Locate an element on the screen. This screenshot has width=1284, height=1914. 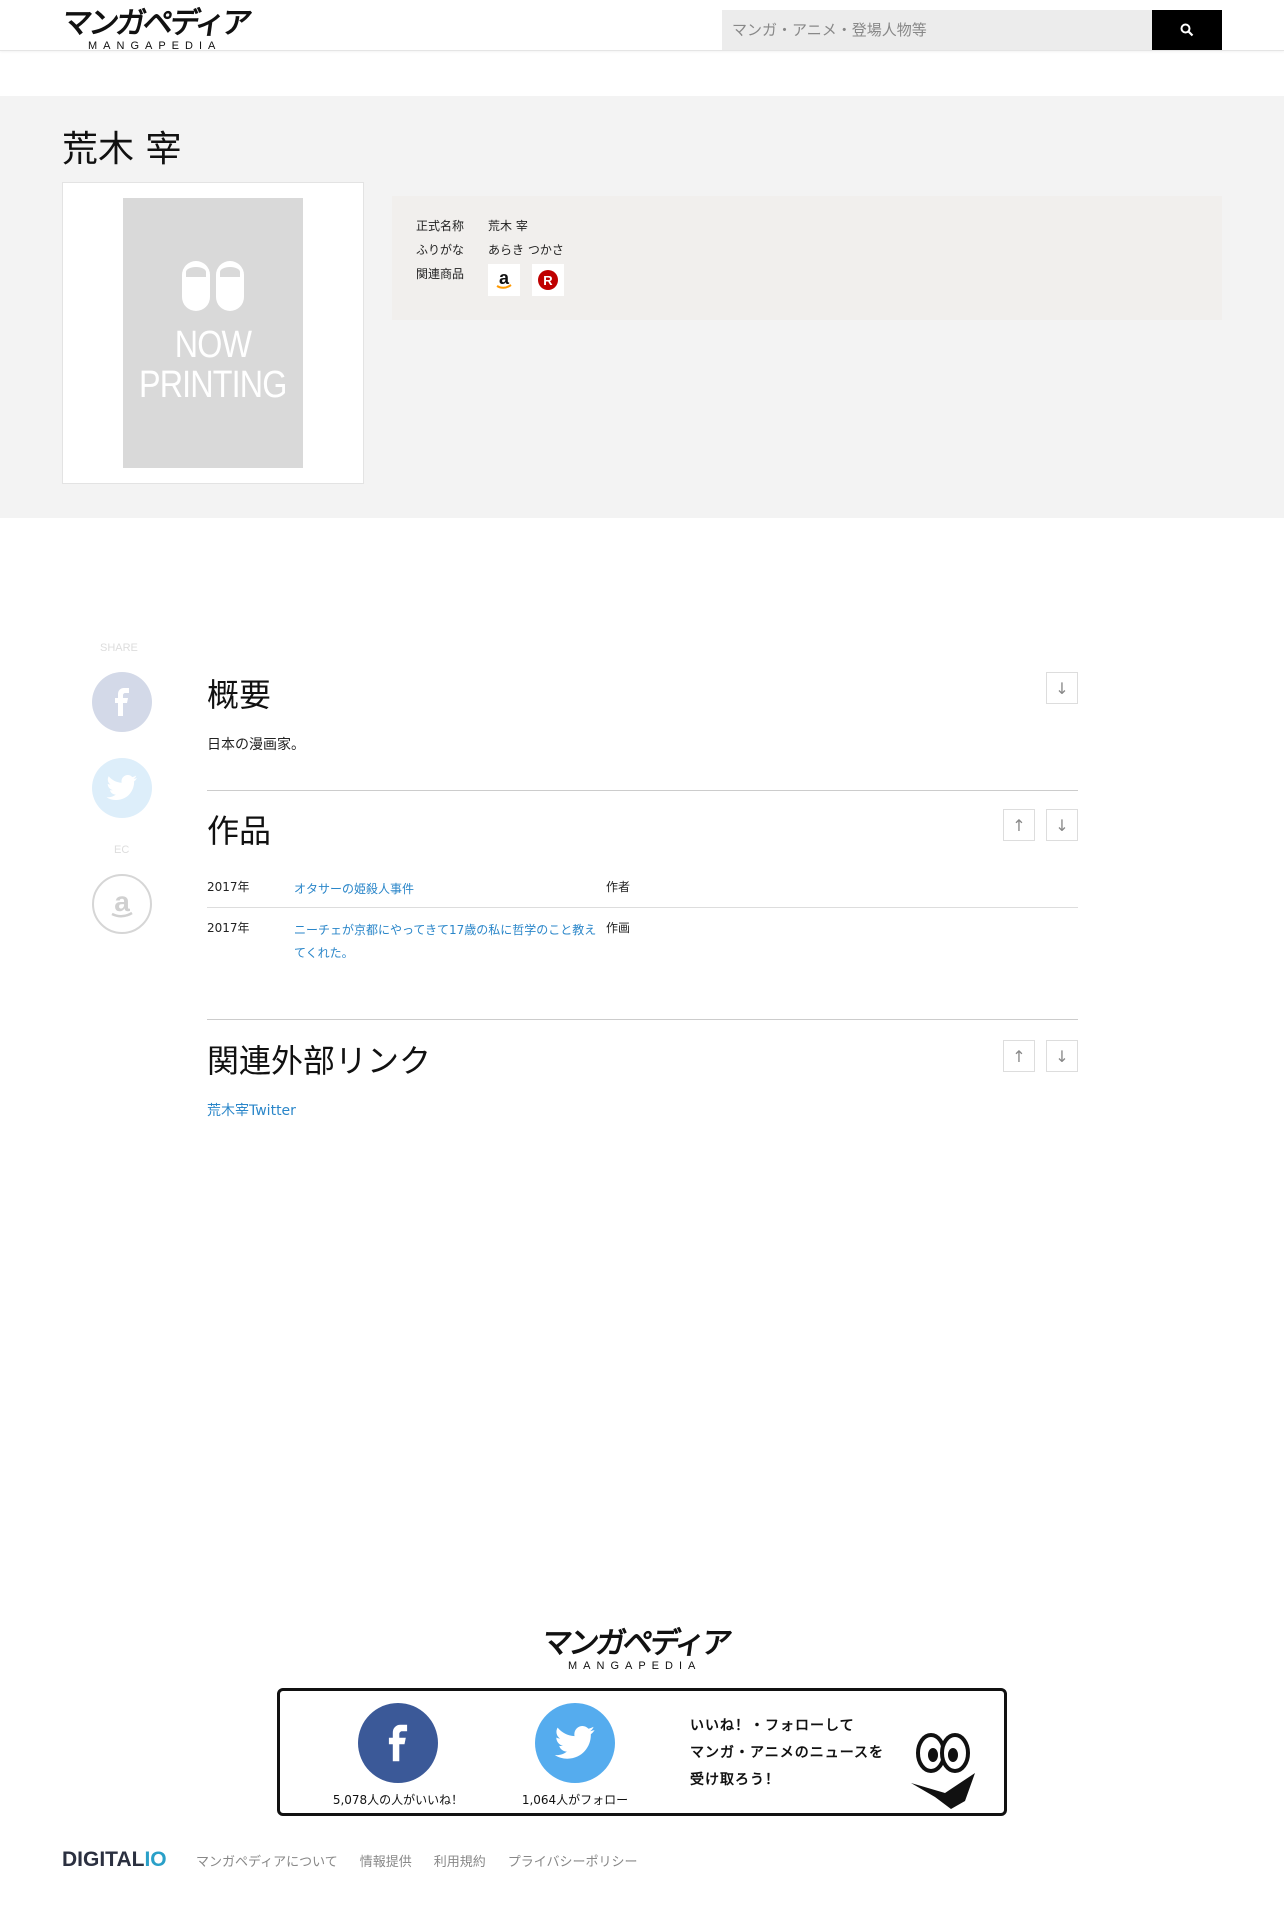
share-label: SHARE is located at coordinates (119, 648).